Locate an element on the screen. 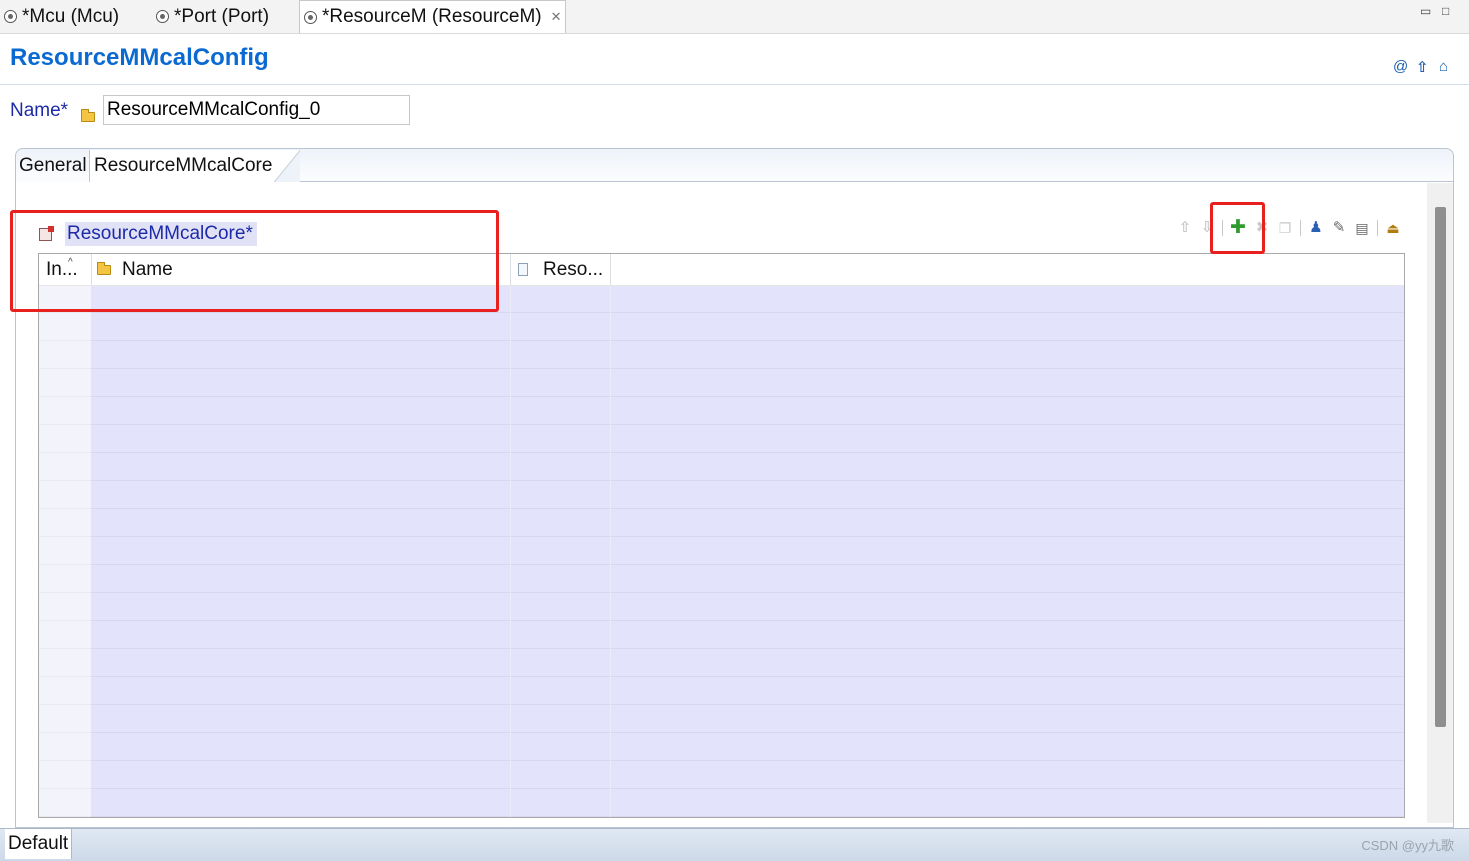 This screenshot has height=861, width=1469. editor-tab-port: *Port (Port) is located at coordinates (212, 16).